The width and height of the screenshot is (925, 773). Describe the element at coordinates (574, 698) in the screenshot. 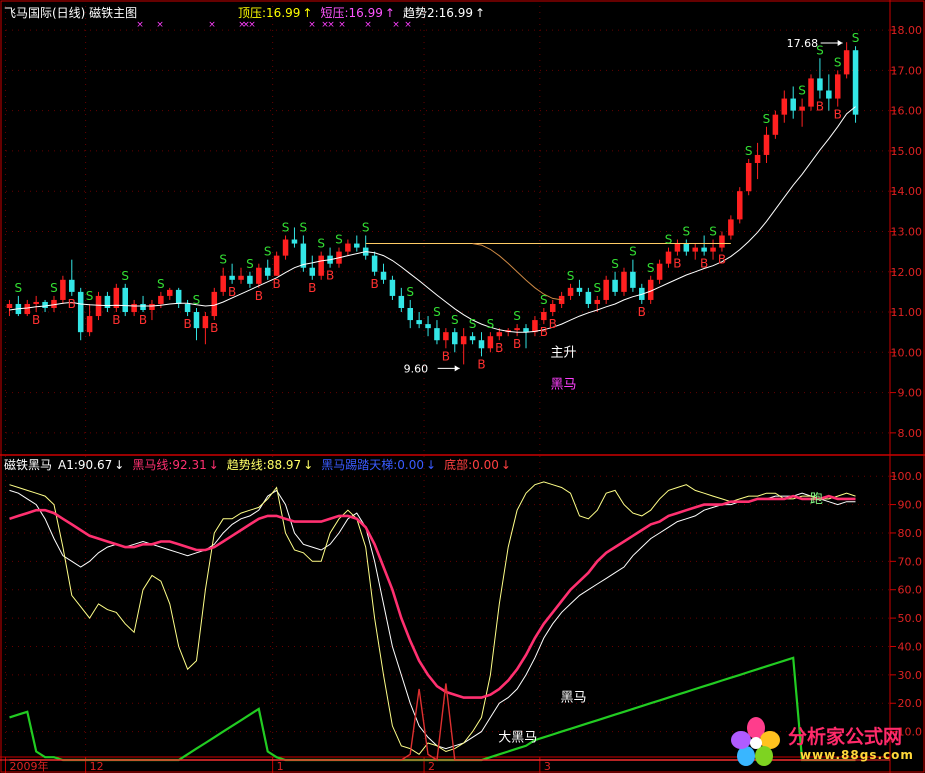

I see `oscillator-annotation: 黑马` at that location.